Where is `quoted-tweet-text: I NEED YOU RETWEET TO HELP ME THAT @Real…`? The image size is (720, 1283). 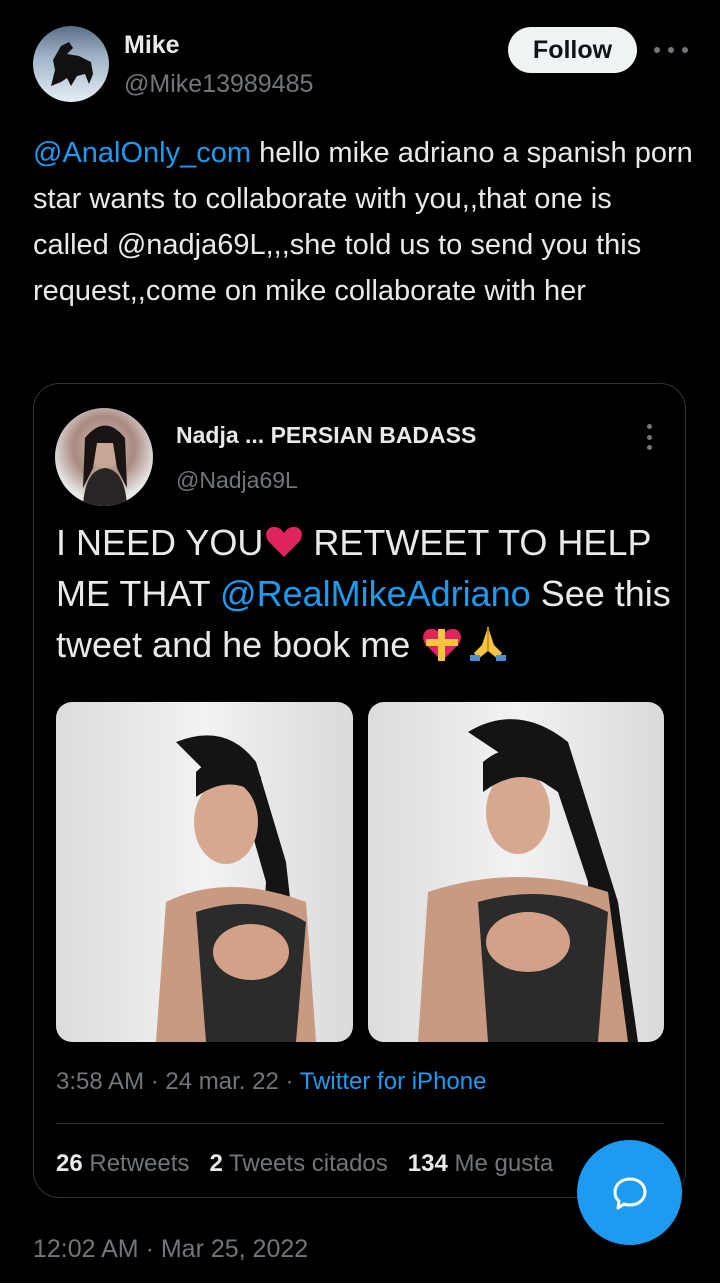 quoted-tweet-text: I NEED YOU RETWEET TO HELP ME THAT @Real… is located at coordinates (366, 593).